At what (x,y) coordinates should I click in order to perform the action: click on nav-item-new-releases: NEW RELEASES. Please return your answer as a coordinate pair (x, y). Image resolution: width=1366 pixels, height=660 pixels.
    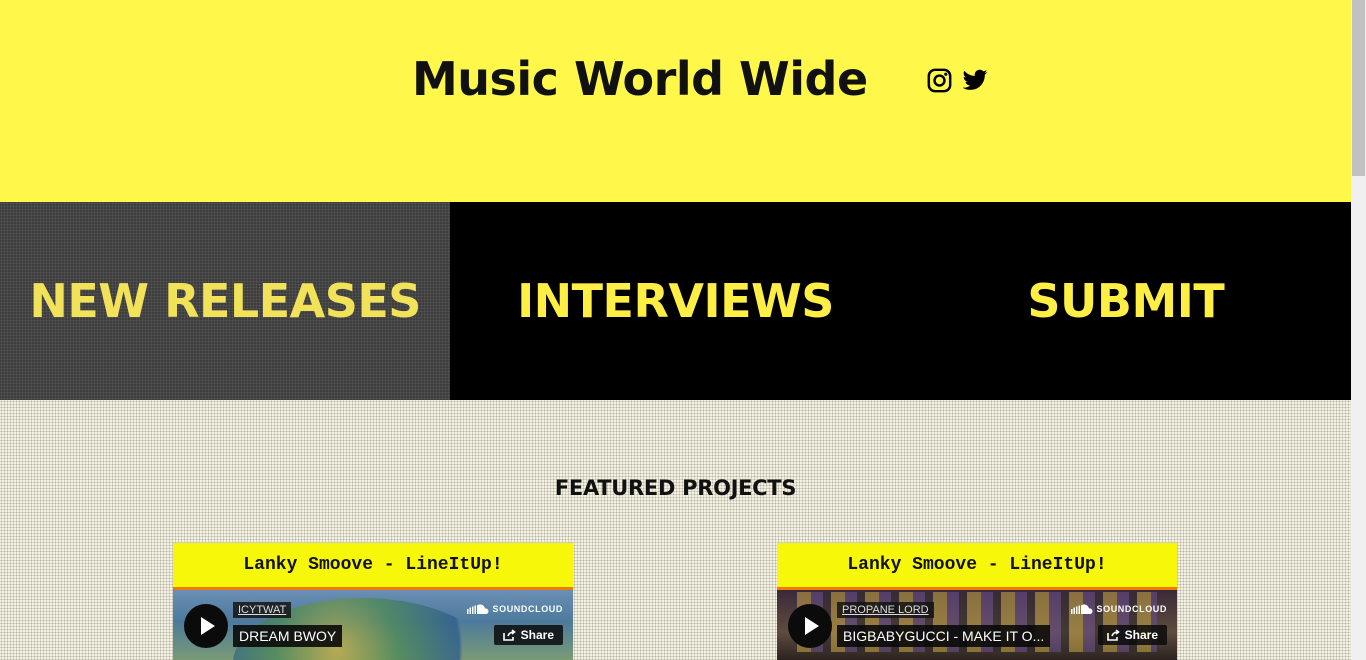
    Looking at the image, I should click on (225, 301).